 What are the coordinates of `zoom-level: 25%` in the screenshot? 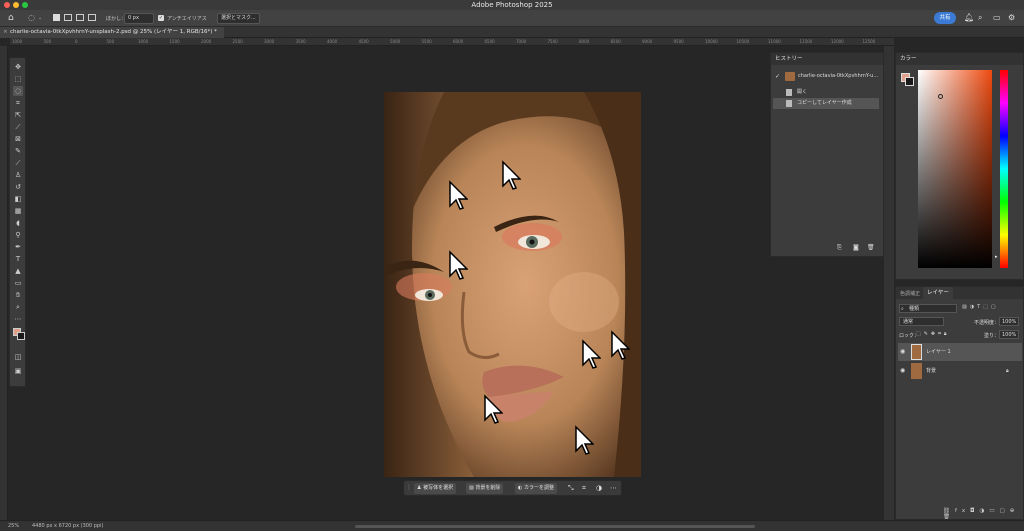 It's located at (13, 526).